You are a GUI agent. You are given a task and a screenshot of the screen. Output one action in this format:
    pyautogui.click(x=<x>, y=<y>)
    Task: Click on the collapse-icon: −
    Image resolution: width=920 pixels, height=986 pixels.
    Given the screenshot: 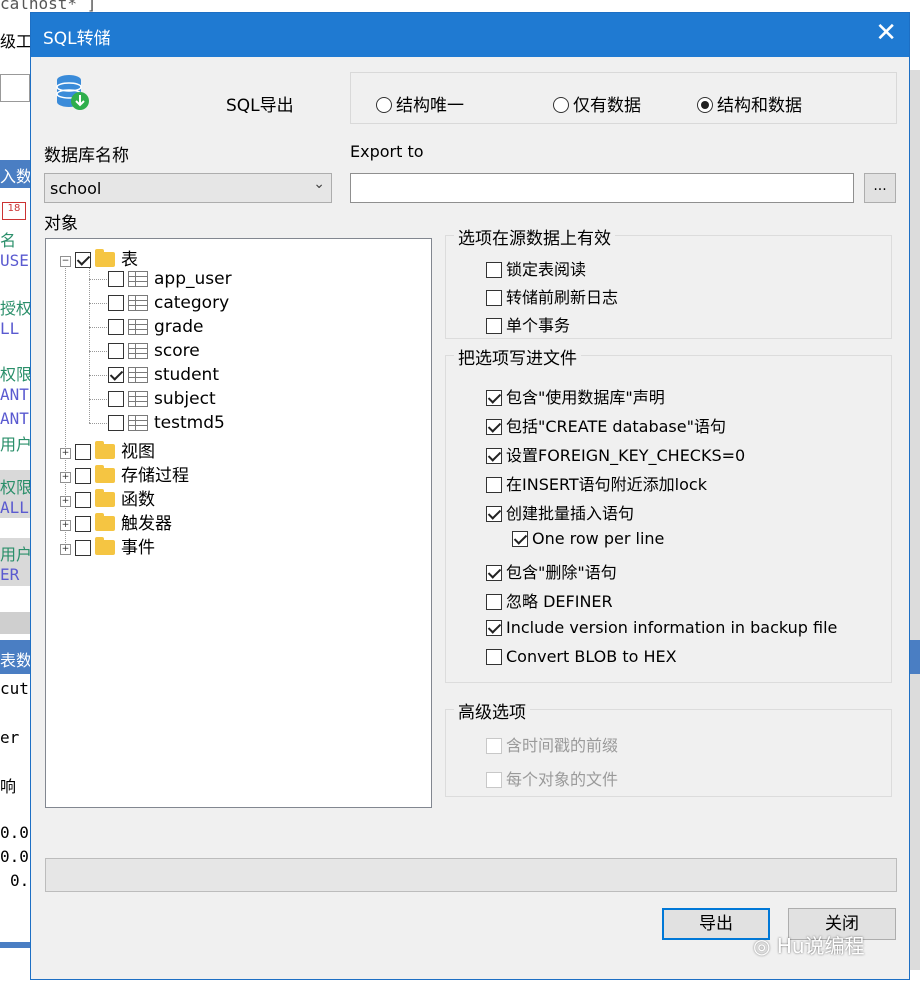 What is the action you would take?
    pyautogui.click(x=65, y=261)
    